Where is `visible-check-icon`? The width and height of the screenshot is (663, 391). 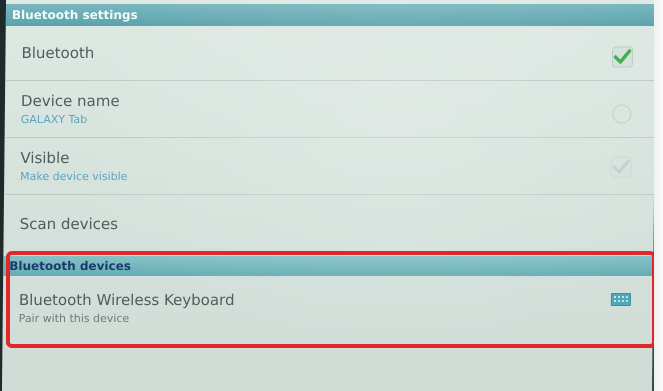 visible-check-icon is located at coordinates (621, 167).